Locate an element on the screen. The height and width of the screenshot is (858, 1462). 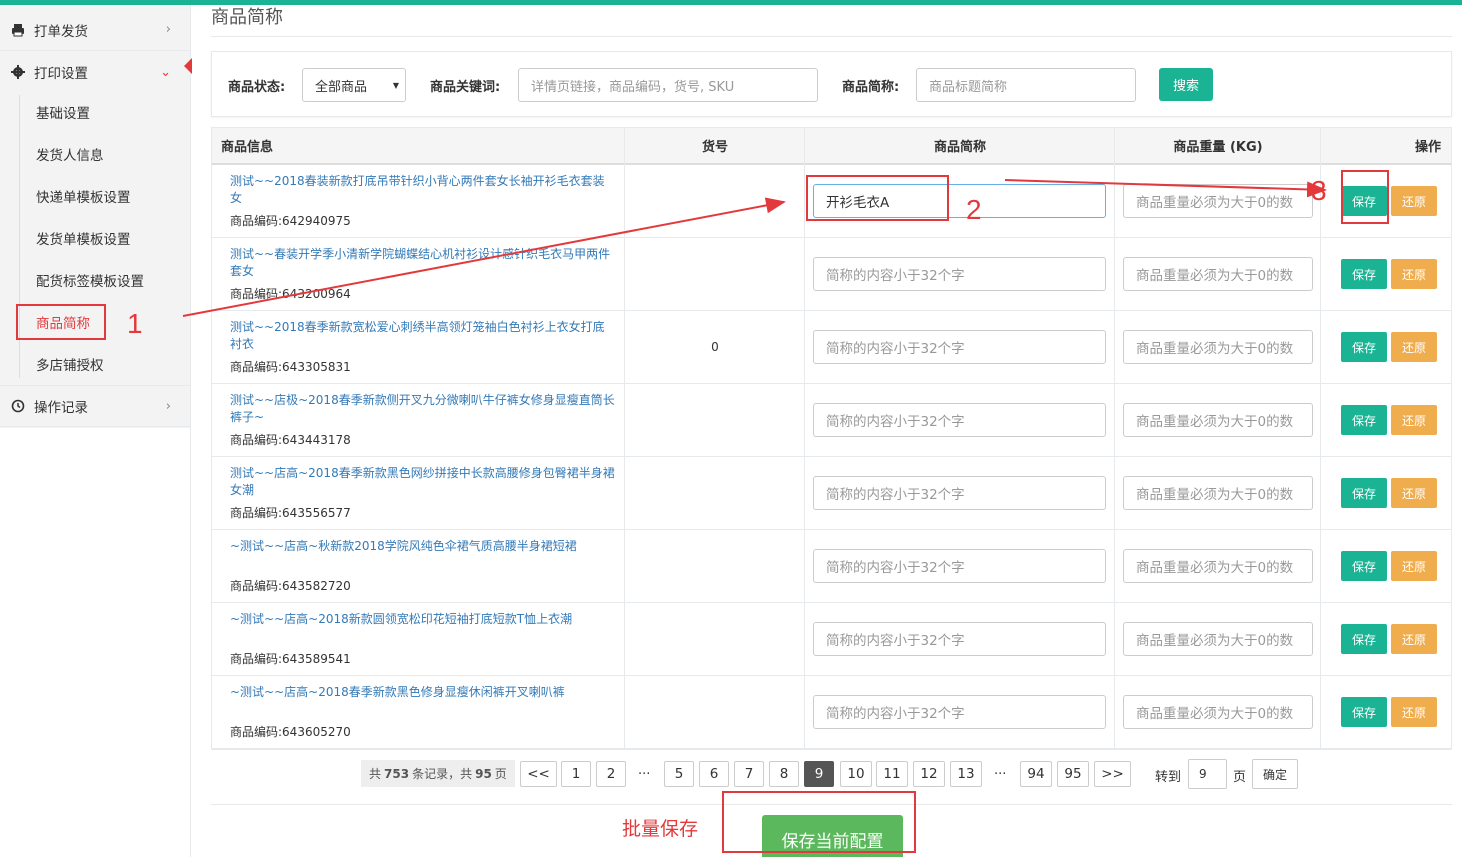
status-select: 全部商品 ▼ is located at coordinates (354, 85).